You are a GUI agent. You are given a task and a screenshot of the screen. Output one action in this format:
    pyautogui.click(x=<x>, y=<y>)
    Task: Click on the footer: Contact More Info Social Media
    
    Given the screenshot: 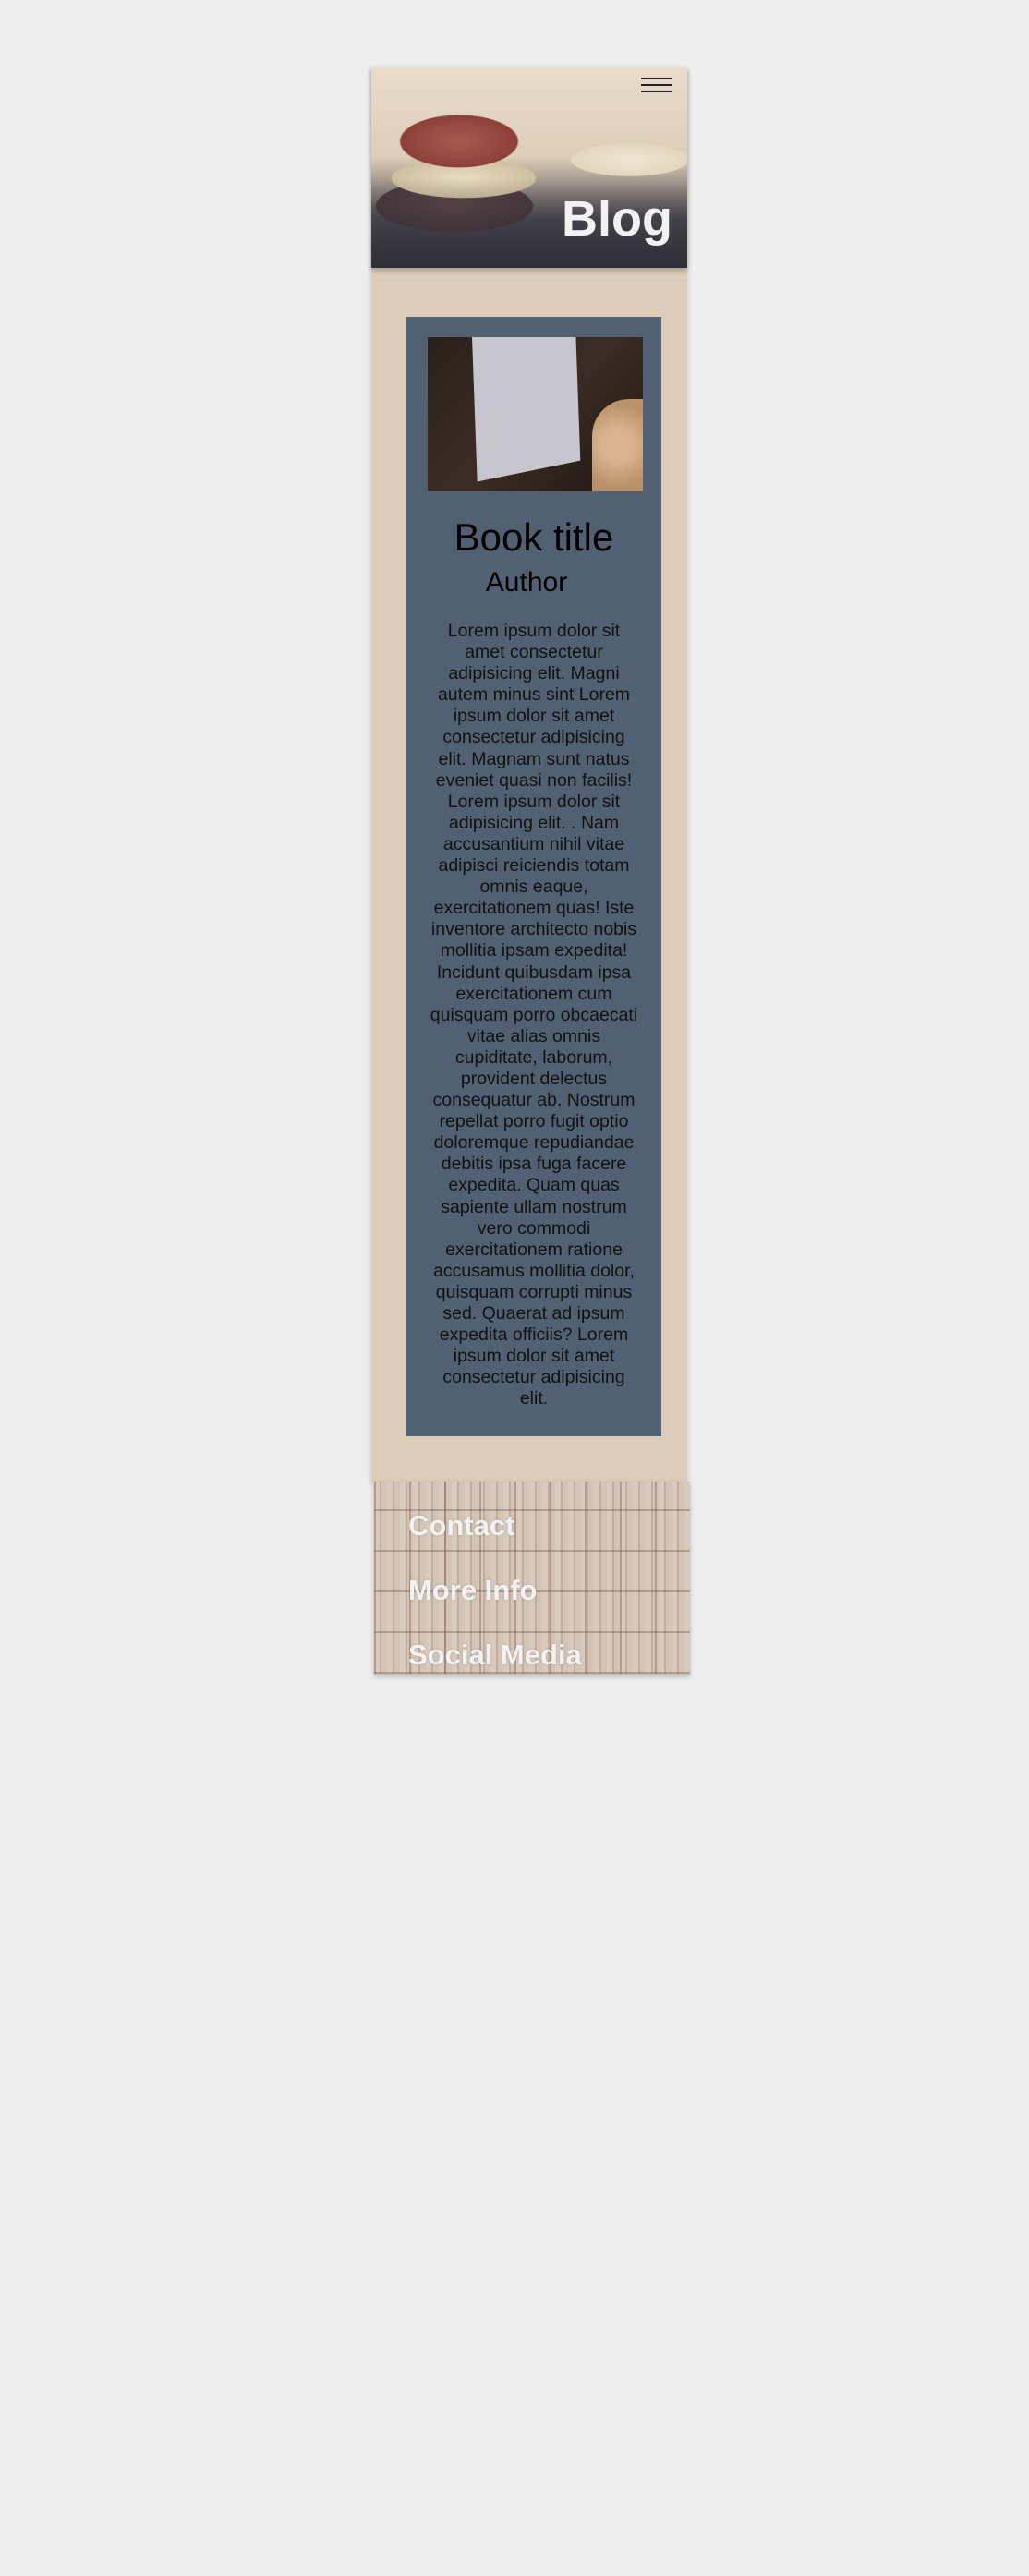 What is the action you would take?
    pyautogui.click(x=532, y=1578)
    